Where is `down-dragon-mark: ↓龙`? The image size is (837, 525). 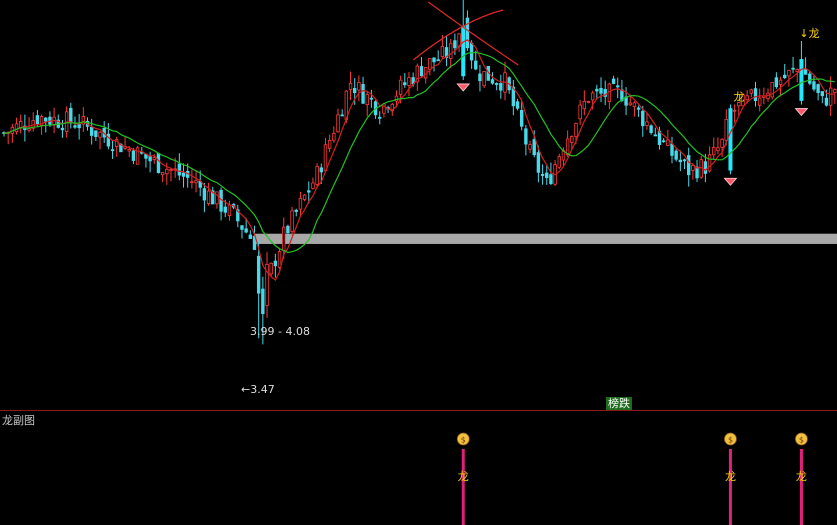
down-dragon-mark: ↓龙 is located at coordinates (809, 33).